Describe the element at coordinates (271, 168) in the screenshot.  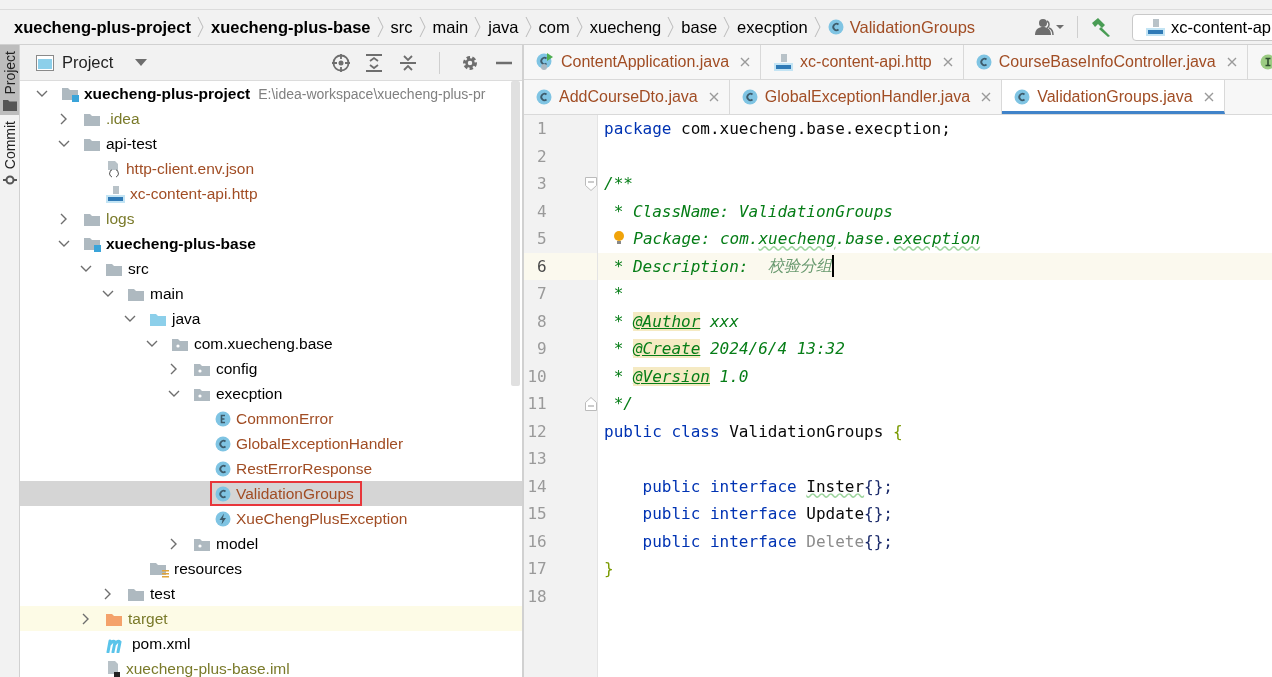
I see `tree-row: http-client.env.json` at that location.